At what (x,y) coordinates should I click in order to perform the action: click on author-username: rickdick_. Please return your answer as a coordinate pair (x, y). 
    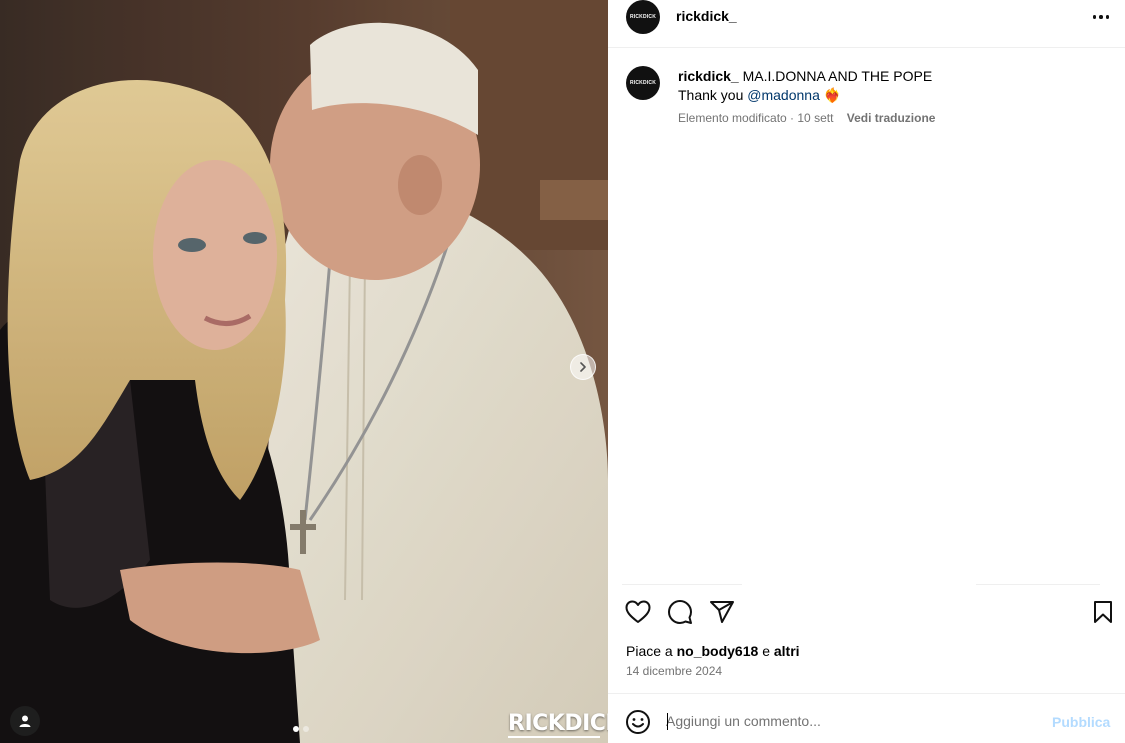
    Looking at the image, I should click on (706, 16).